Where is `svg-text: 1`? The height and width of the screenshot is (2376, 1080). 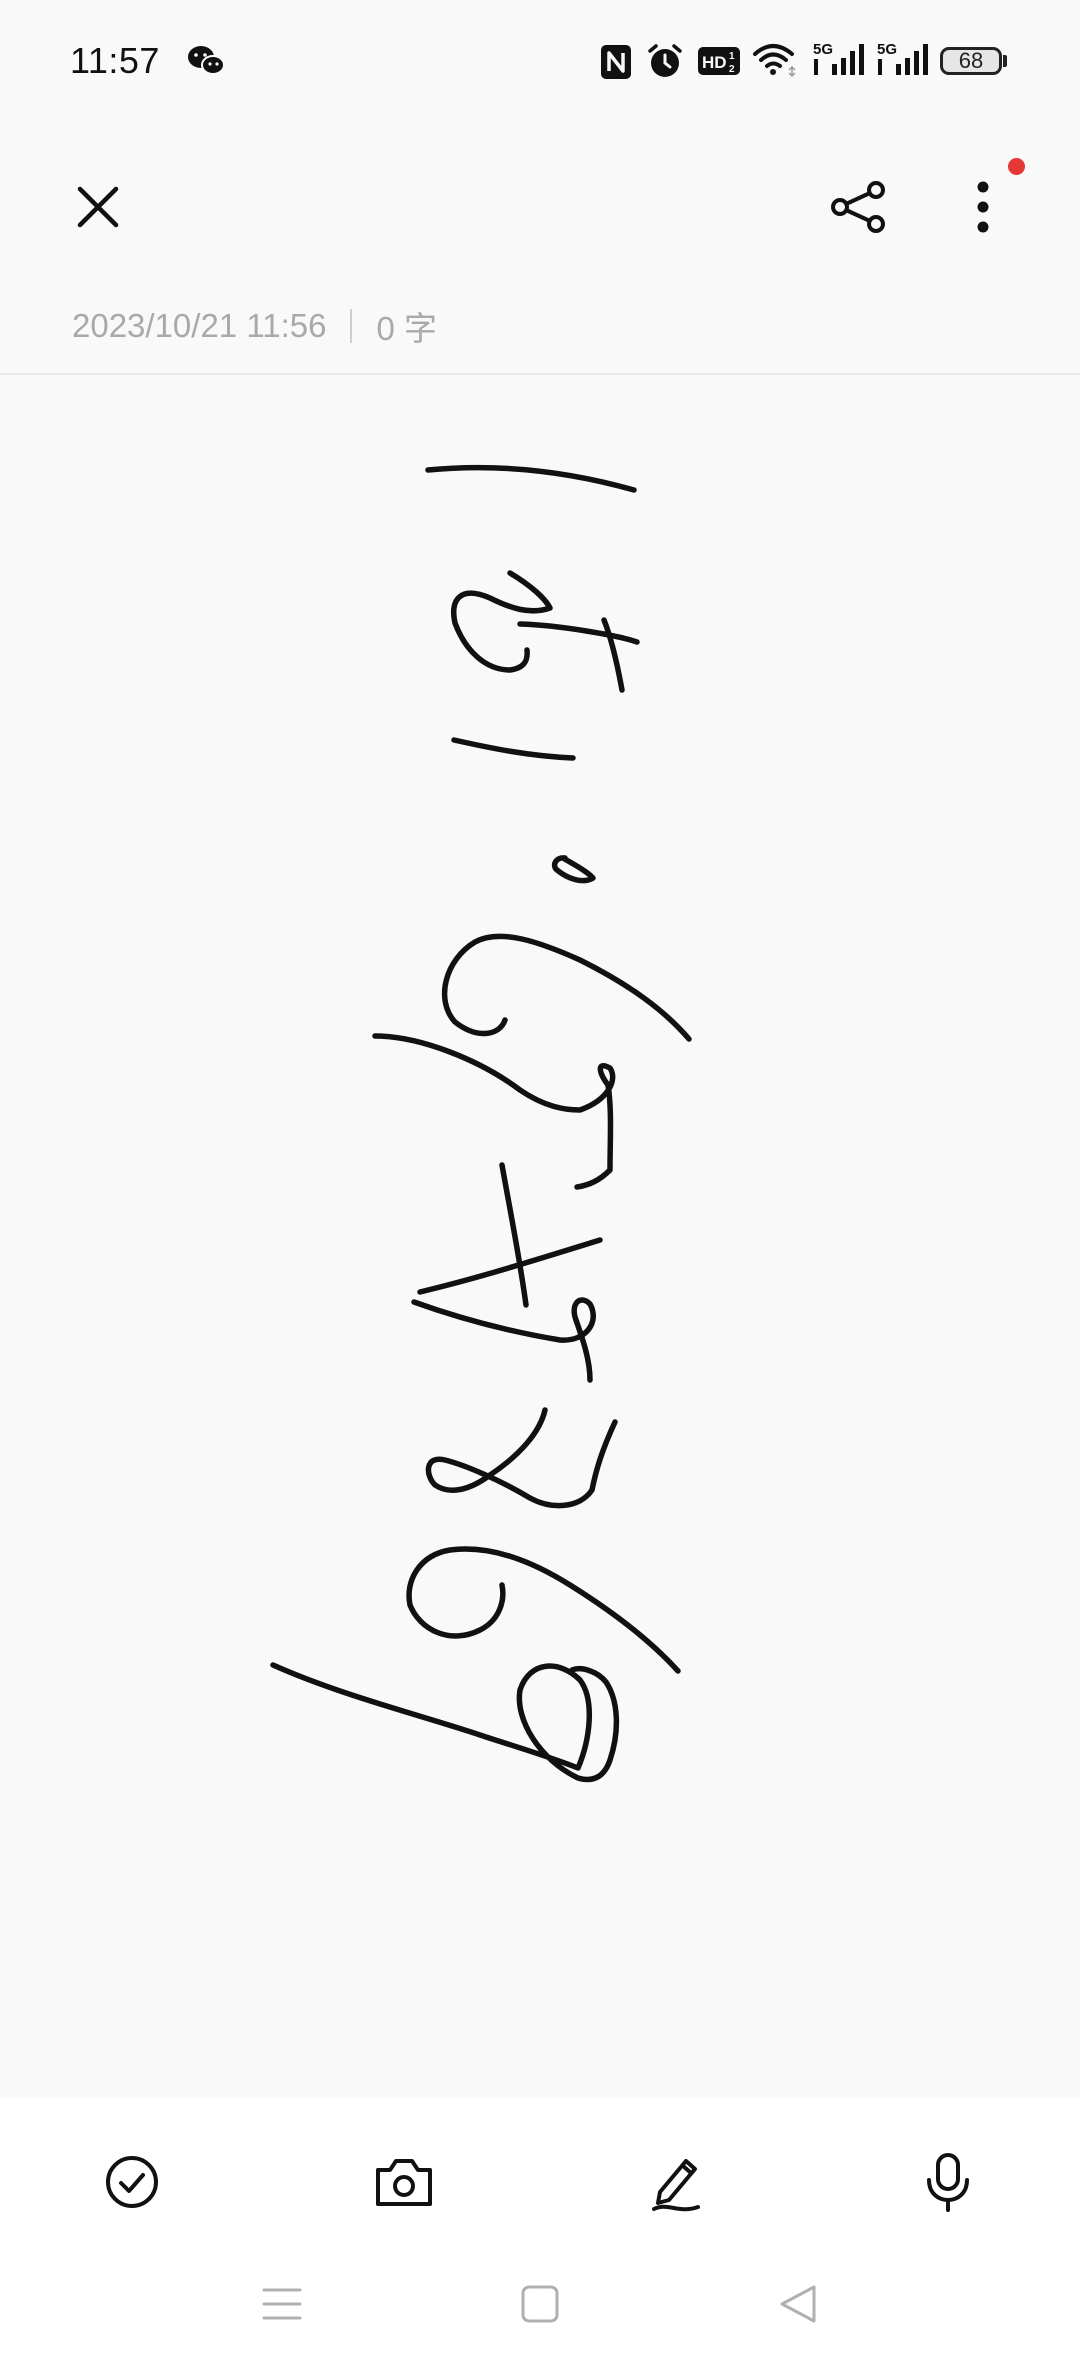 svg-text: 1 is located at coordinates (732, 56).